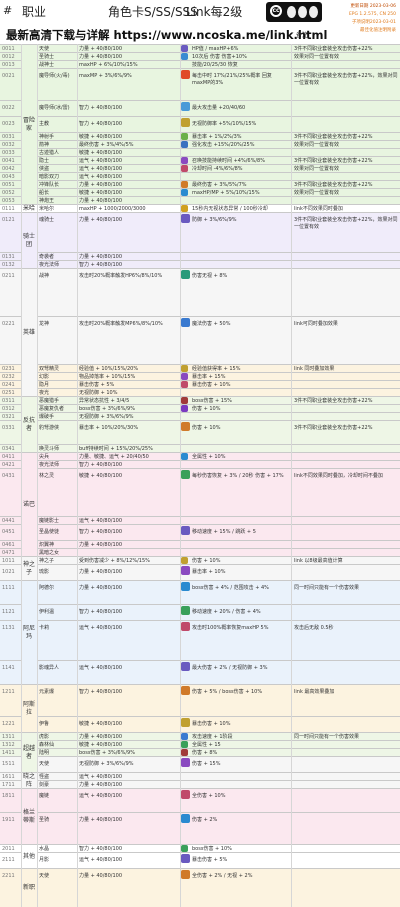 This screenshot has width=400, height=907. Describe the element at coordinates (200, 200) in the screenshot. I see `table-row: 0053 神炮王 力量 + 40/80/100` at that location.